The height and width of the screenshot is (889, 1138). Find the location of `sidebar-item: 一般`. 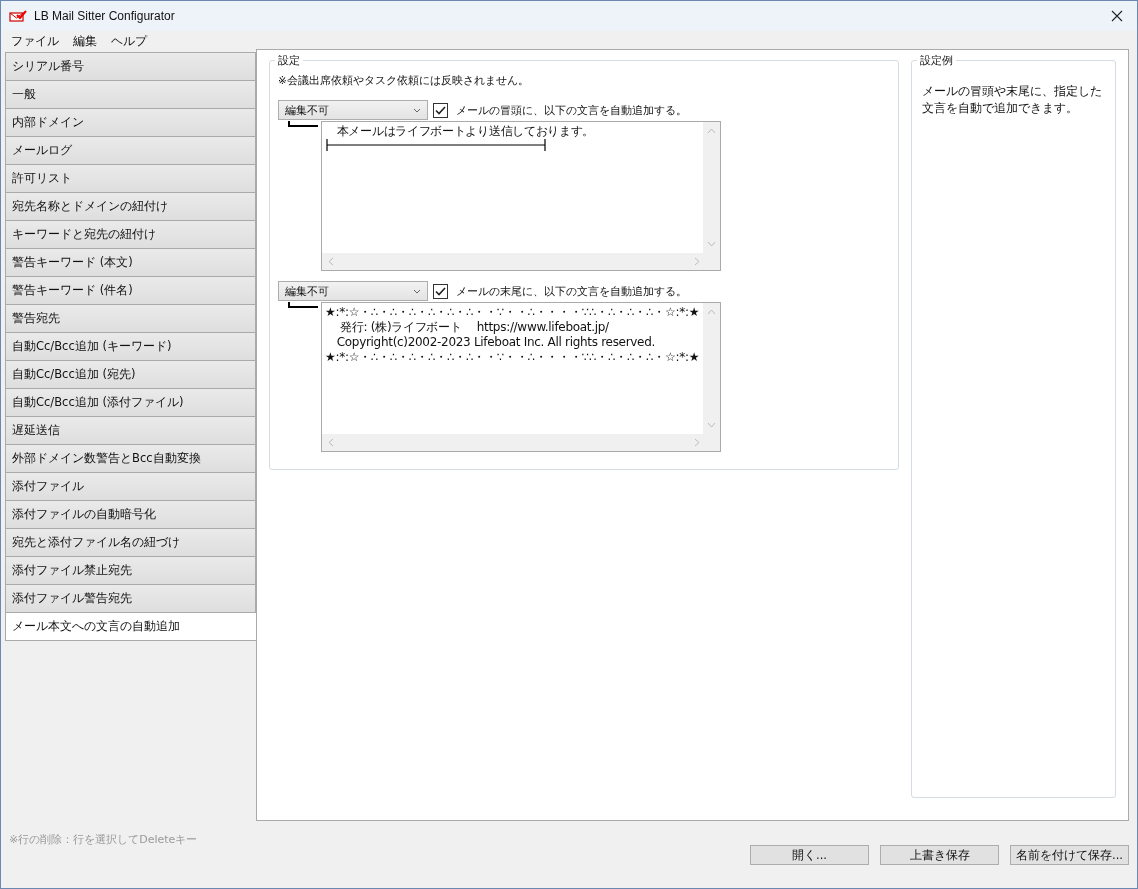

sidebar-item: 一般 is located at coordinates (130, 95).